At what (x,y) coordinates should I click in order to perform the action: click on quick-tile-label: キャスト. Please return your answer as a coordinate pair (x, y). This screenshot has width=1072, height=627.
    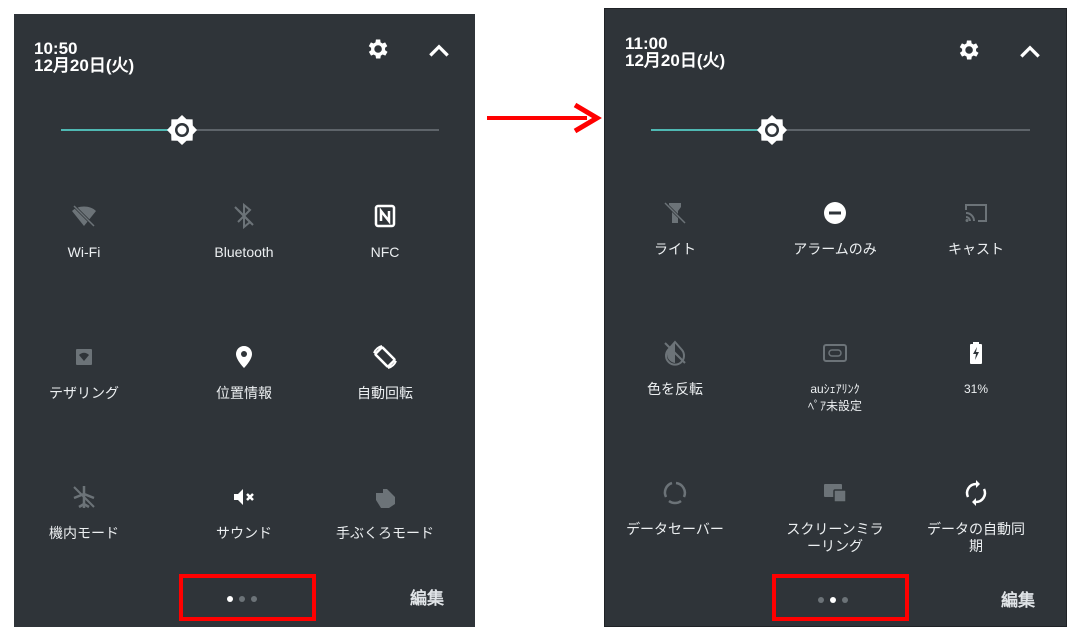
    Looking at the image, I should click on (976, 249).